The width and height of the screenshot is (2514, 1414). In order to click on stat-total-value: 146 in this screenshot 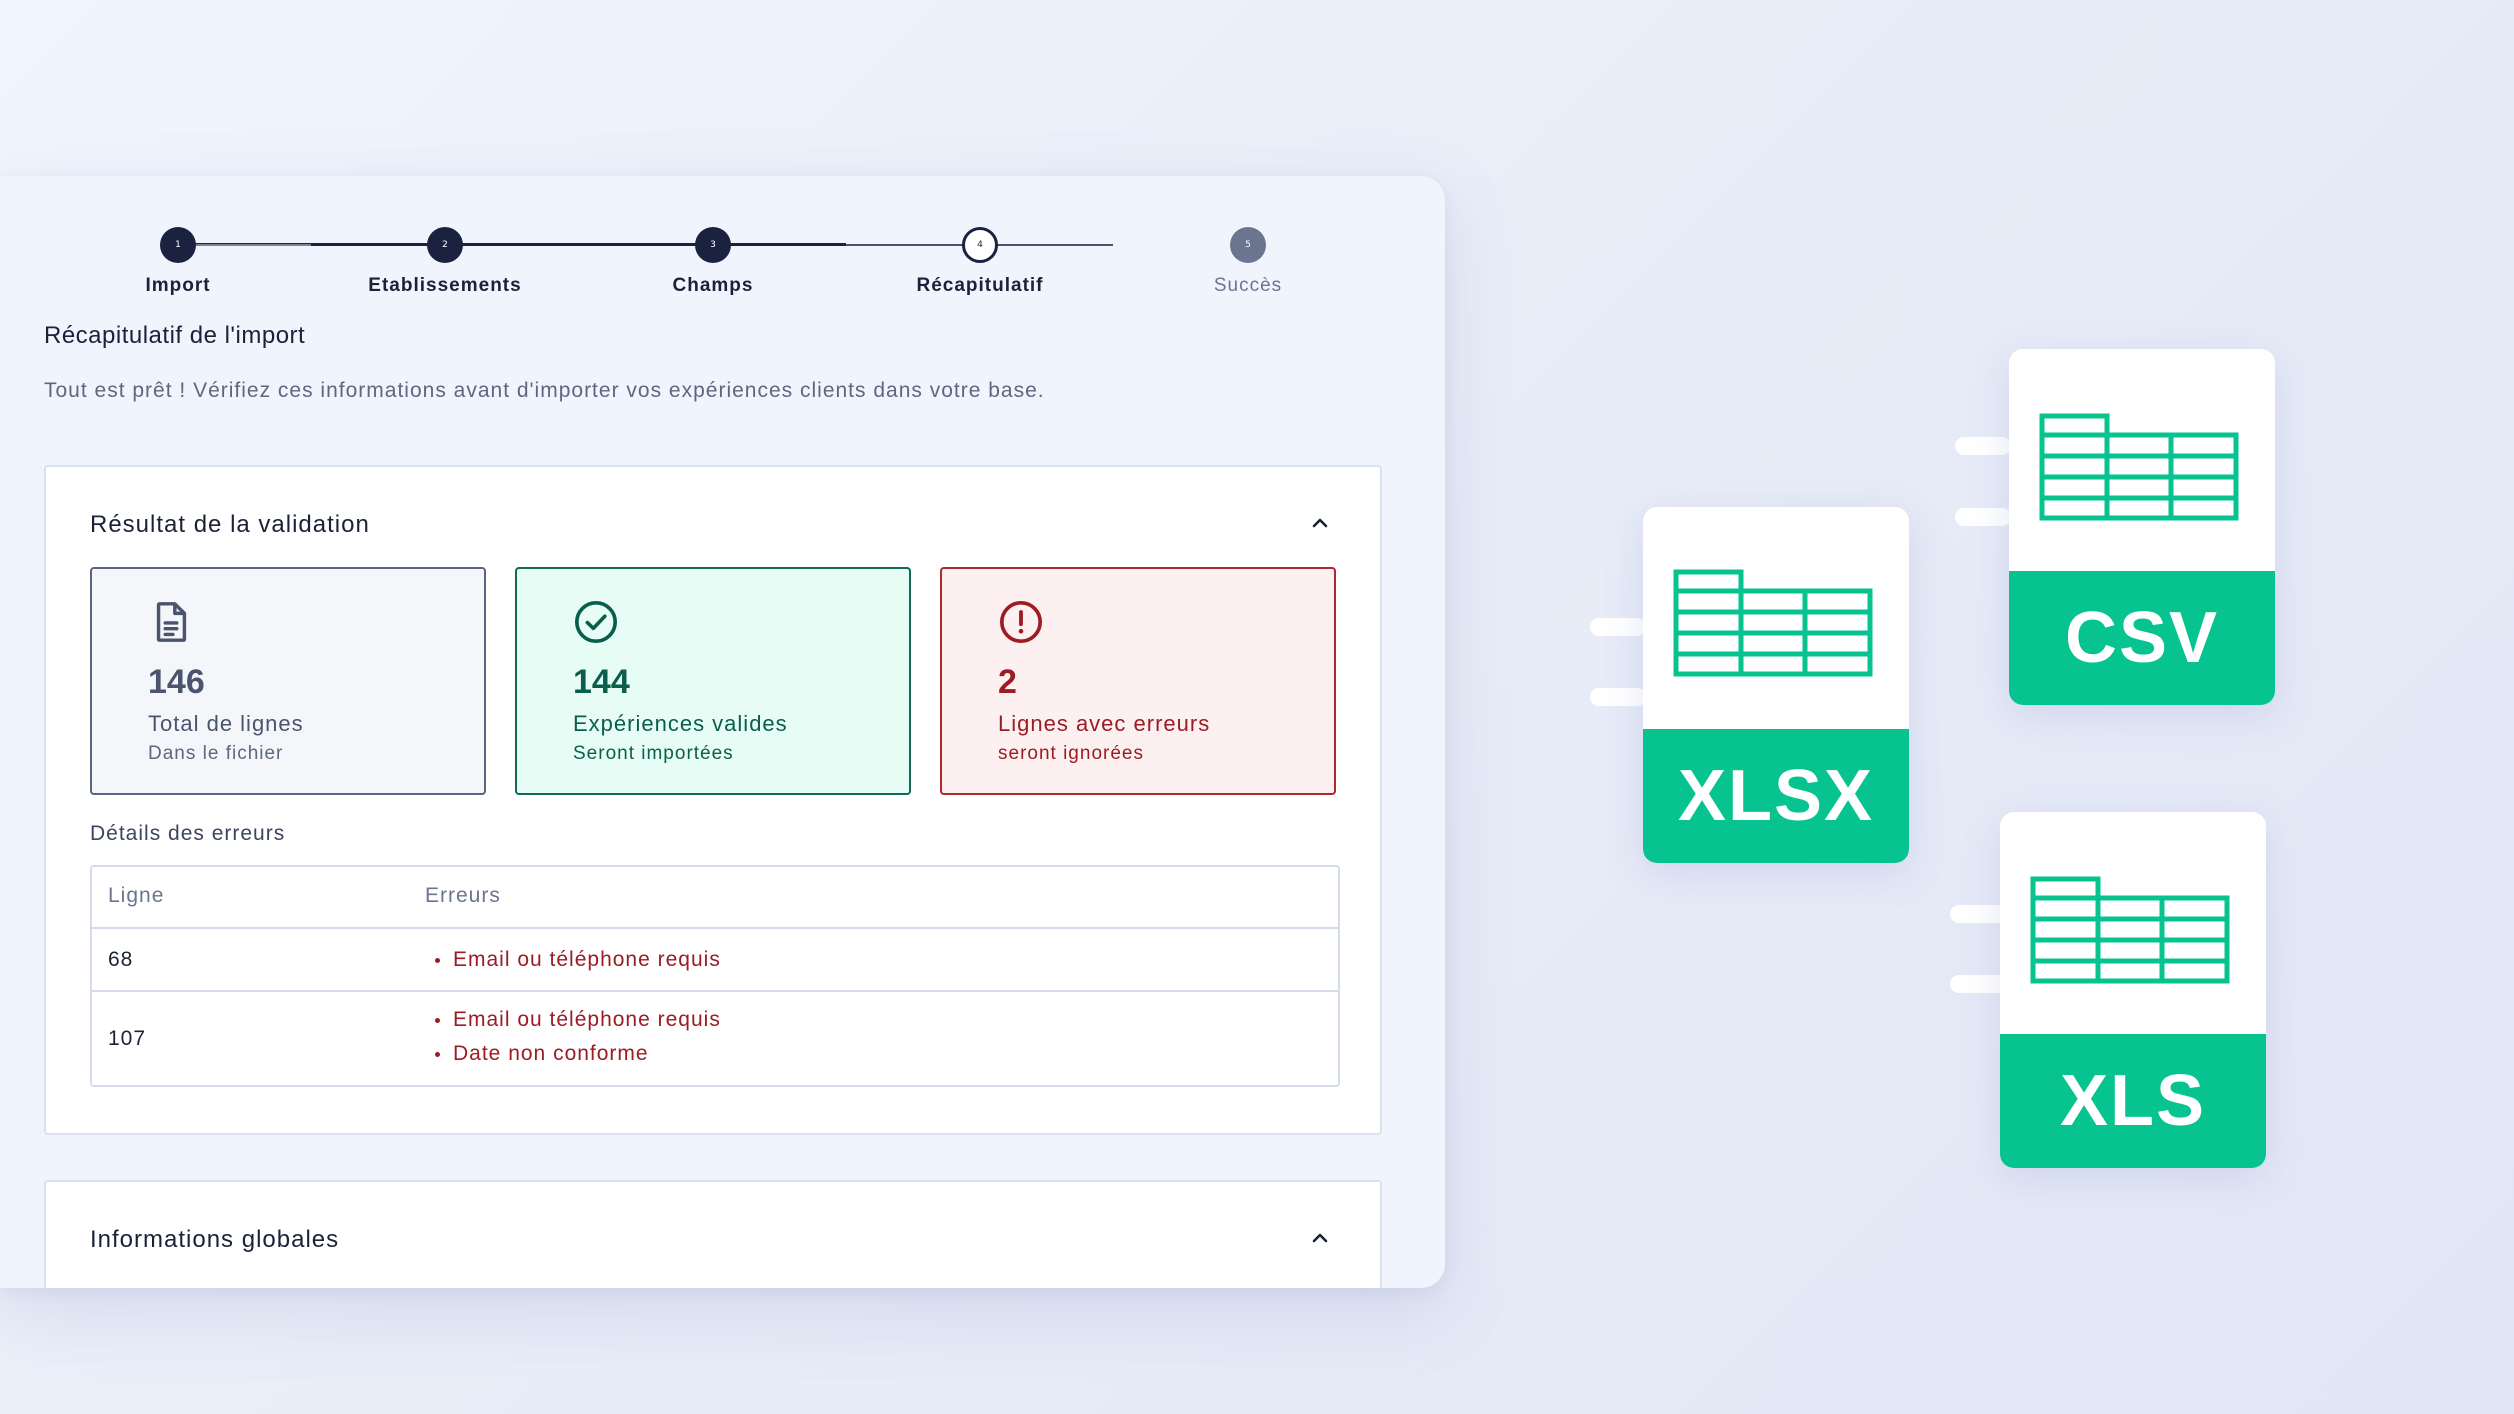, I will do `click(176, 682)`.